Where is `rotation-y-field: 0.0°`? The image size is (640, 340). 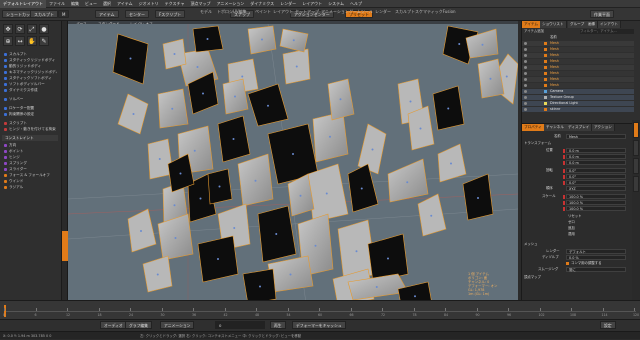 rotation-y-field: 0.0° is located at coordinates (596, 176).